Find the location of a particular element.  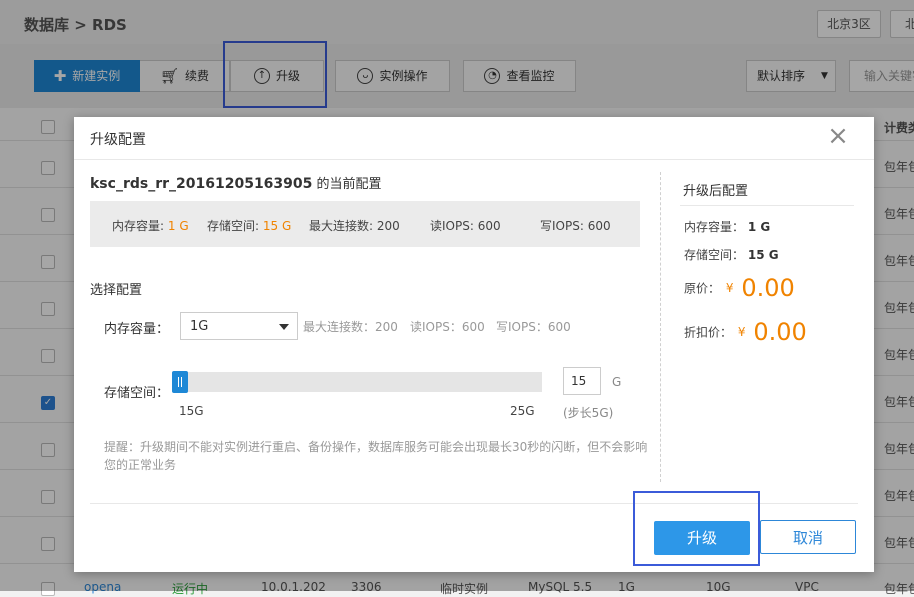

storage-slider-track is located at coordinates (357, 382).